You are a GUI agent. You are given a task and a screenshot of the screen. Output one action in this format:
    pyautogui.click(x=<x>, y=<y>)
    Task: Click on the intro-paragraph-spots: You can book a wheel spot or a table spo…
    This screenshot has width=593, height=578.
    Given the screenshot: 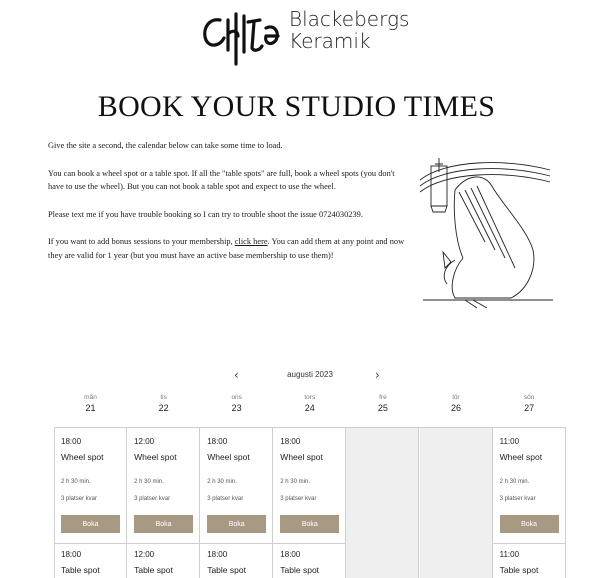 What is the action you would take?
    pyautogui.click(x=221, y=180)
    